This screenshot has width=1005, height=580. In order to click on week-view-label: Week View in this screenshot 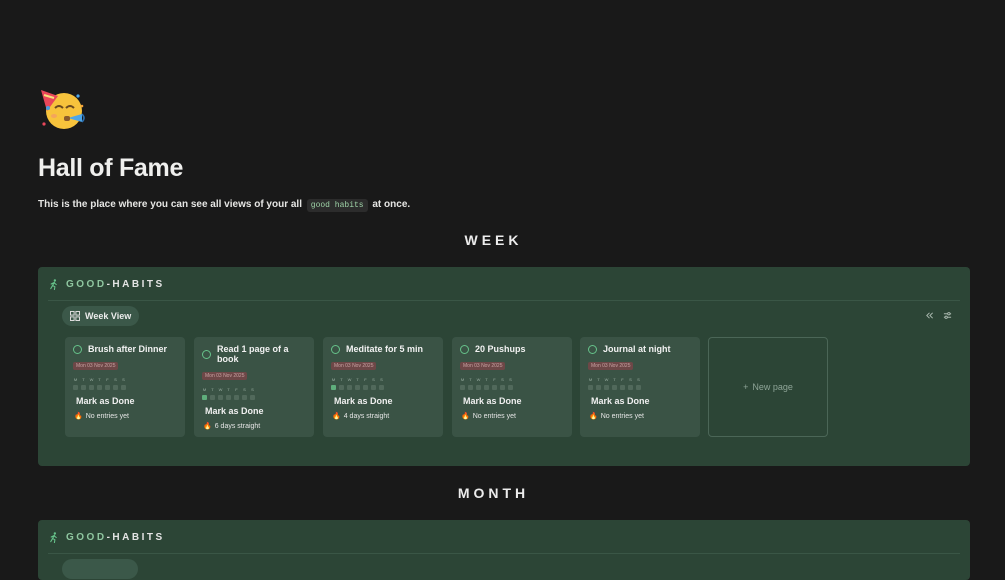, I will do `click(108, 316)`.